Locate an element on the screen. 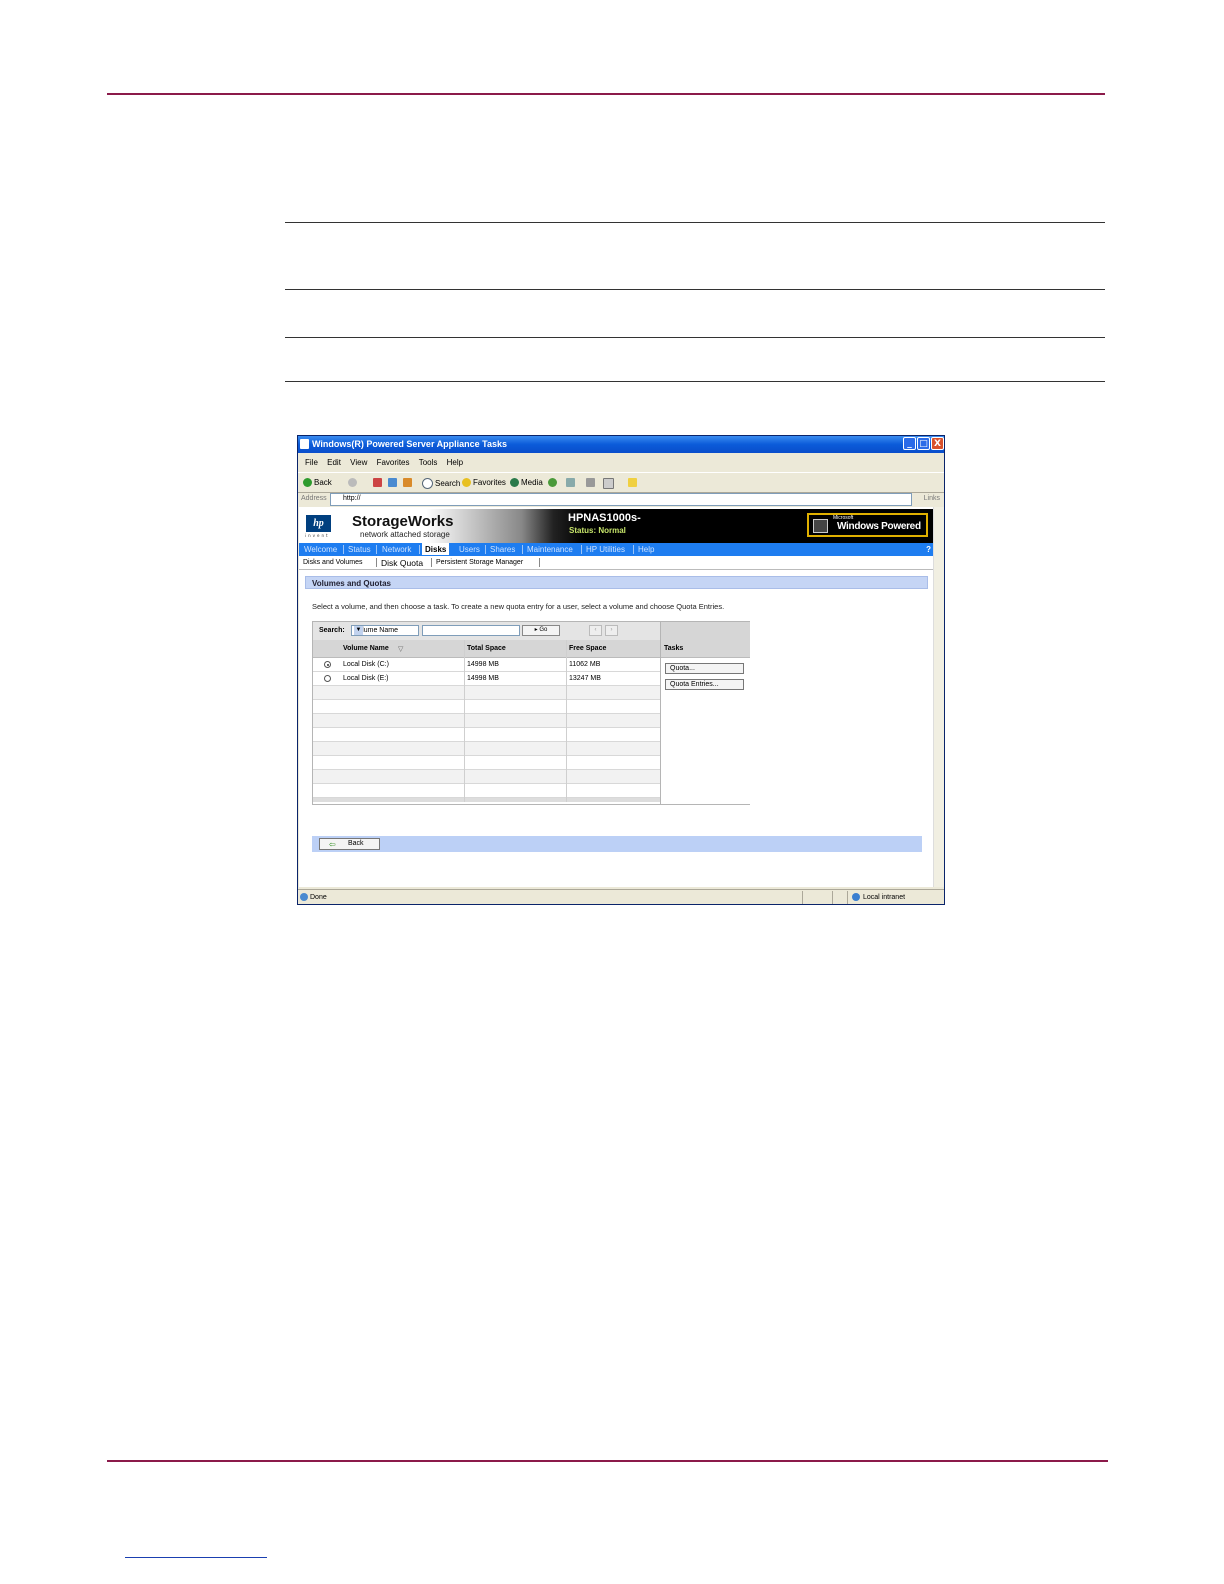 The image size is (1224, 1584). table-footer is located at coordinates (486, 800).